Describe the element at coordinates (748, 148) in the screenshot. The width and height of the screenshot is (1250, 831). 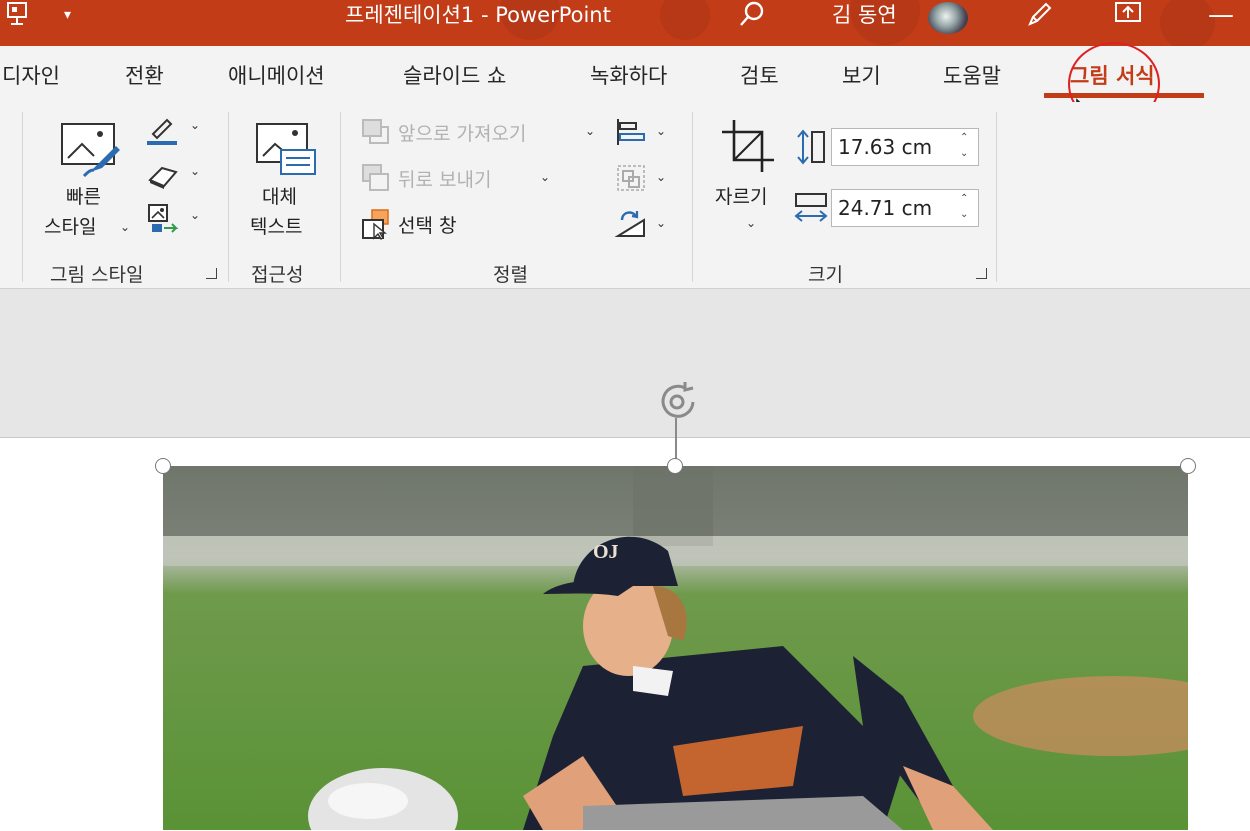
I see `crop-icon` at that location.